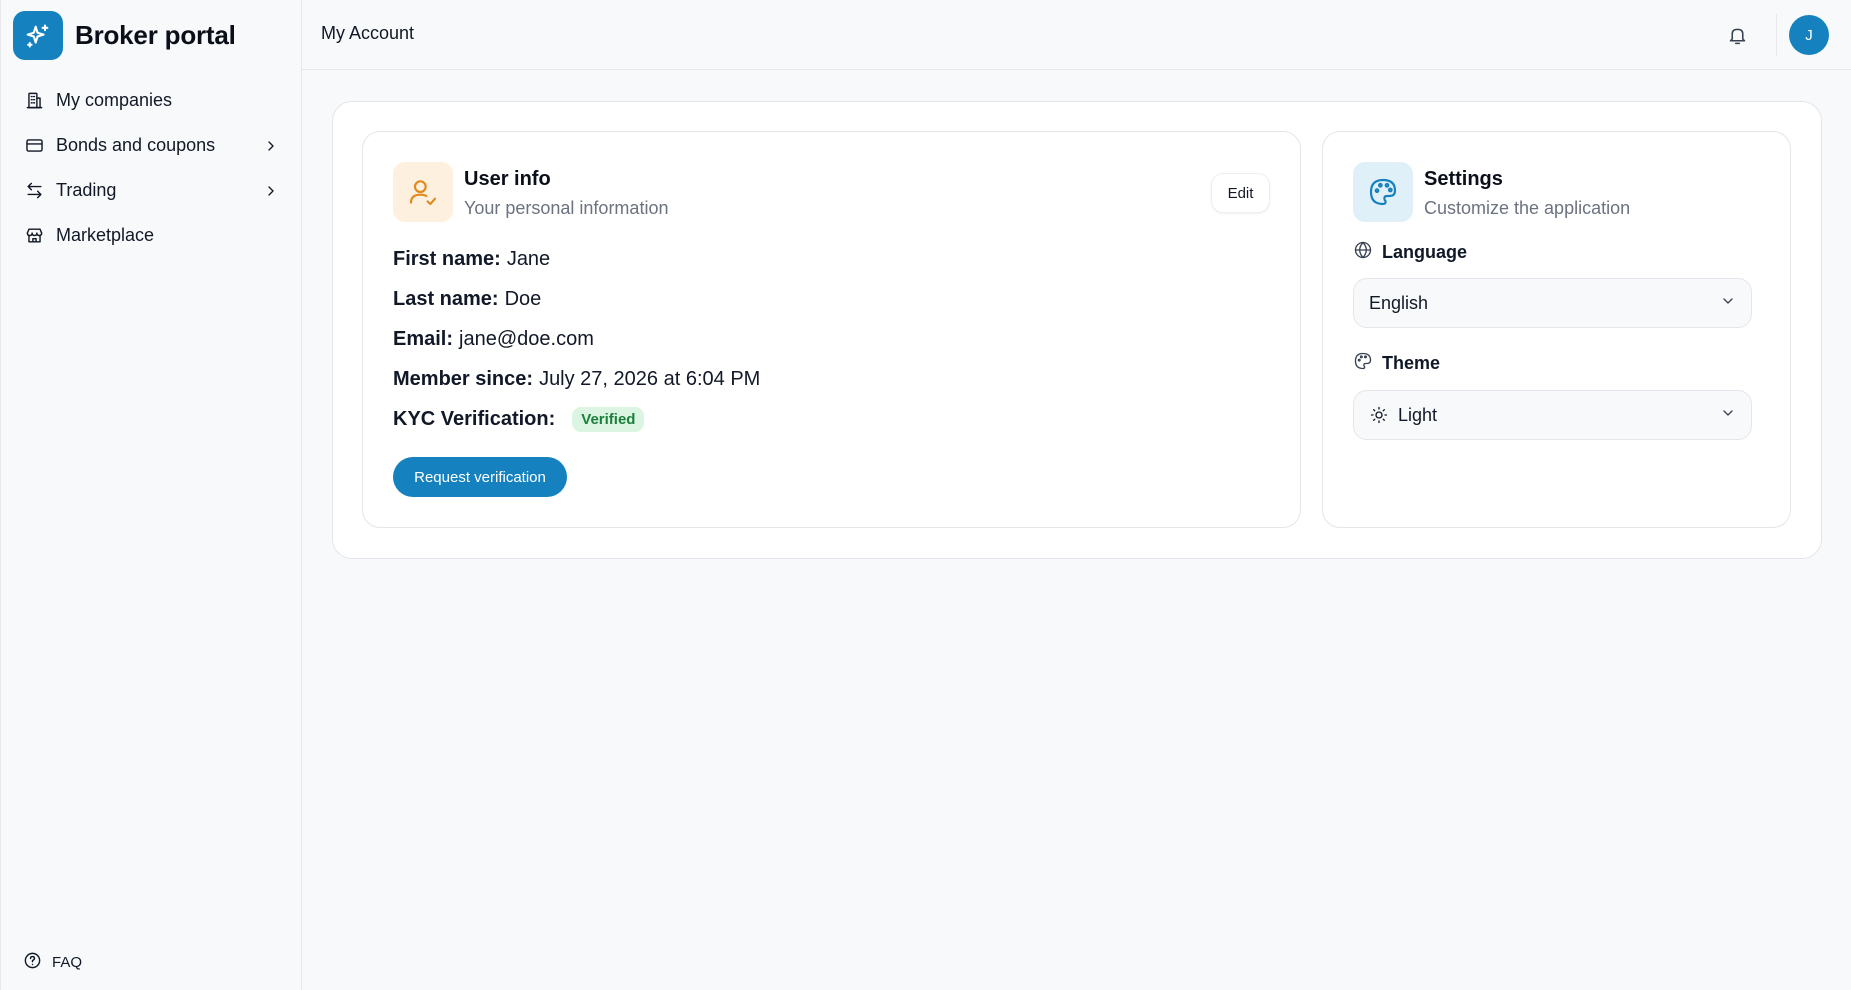 This screenshot has height=990, width=1851. What do you see at coordinates (446, 298) in the screenshot?
I see `field-label: Last name:` at bounding box center [446, 298].